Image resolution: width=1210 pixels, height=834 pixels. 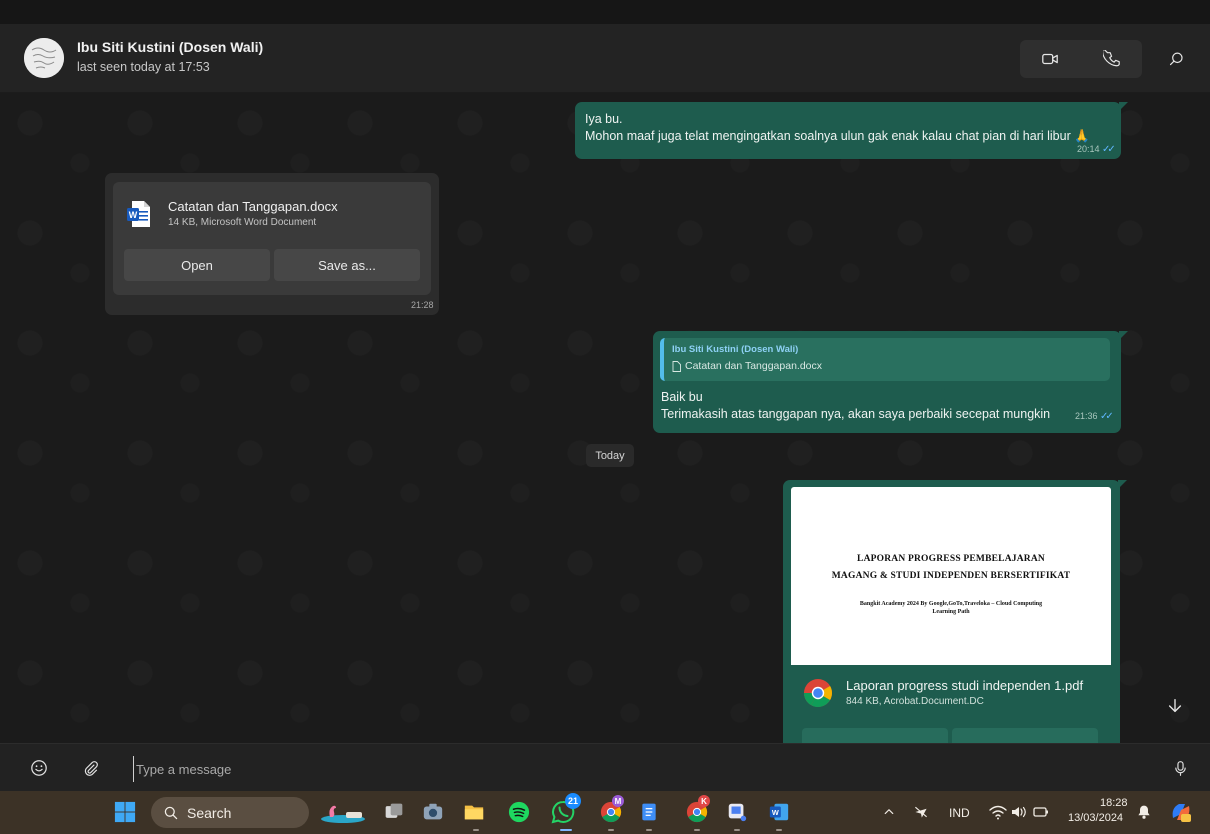 What do you see at coordinates (422, 305) in the screenshot?
I see `message-timestamp: 21:28` at bounding box center [422, 305].